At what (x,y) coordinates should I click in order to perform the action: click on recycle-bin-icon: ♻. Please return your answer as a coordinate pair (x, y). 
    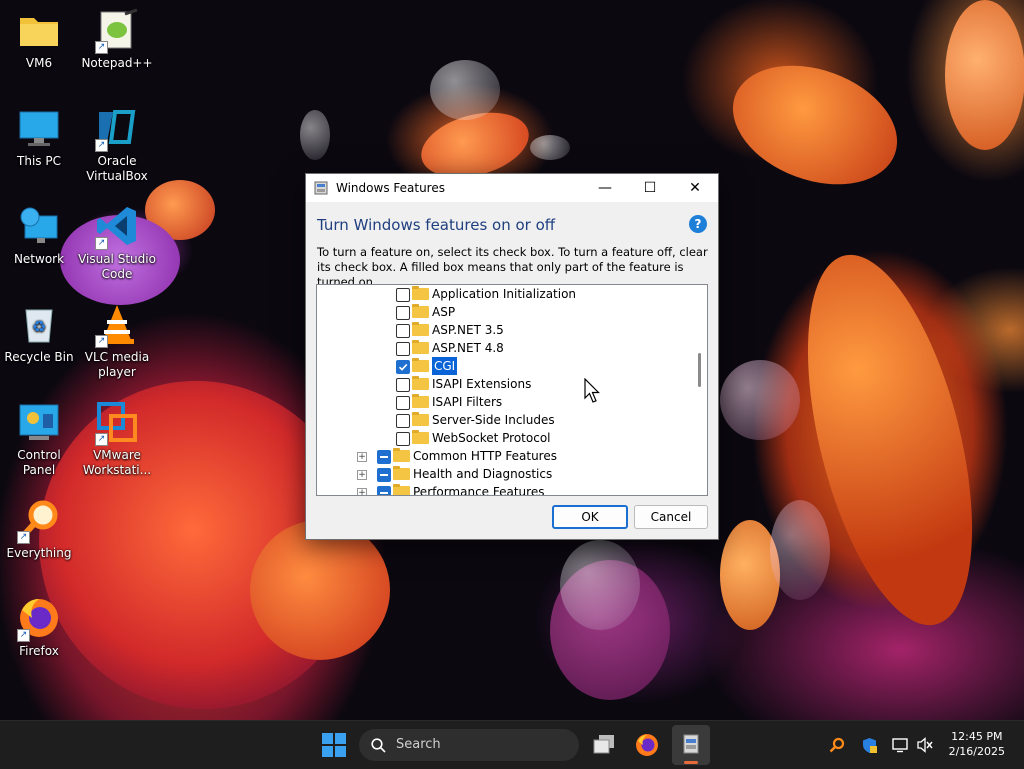
    Looking at the image, I should click on (39, 324).